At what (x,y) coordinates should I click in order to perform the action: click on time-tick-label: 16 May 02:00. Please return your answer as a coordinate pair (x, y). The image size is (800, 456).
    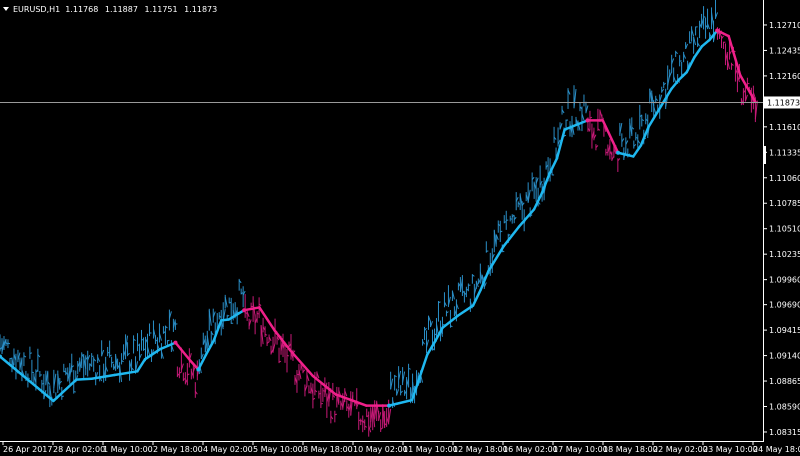
    Looking at the image, I should click on (530, 449).